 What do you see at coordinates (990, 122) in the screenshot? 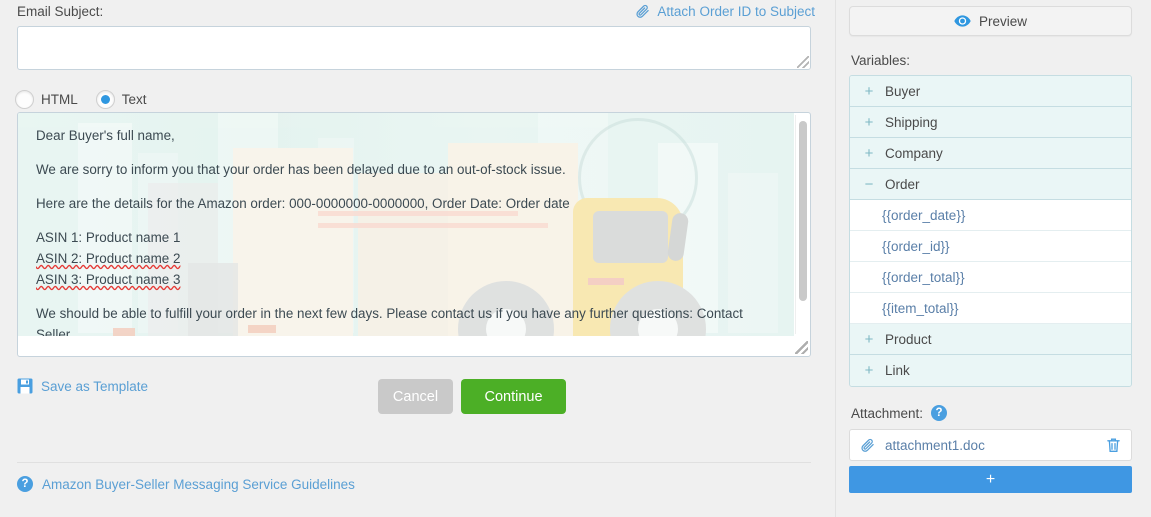
I see `variable-group-shipping: + Shipping` at bounding box center [990, 122].